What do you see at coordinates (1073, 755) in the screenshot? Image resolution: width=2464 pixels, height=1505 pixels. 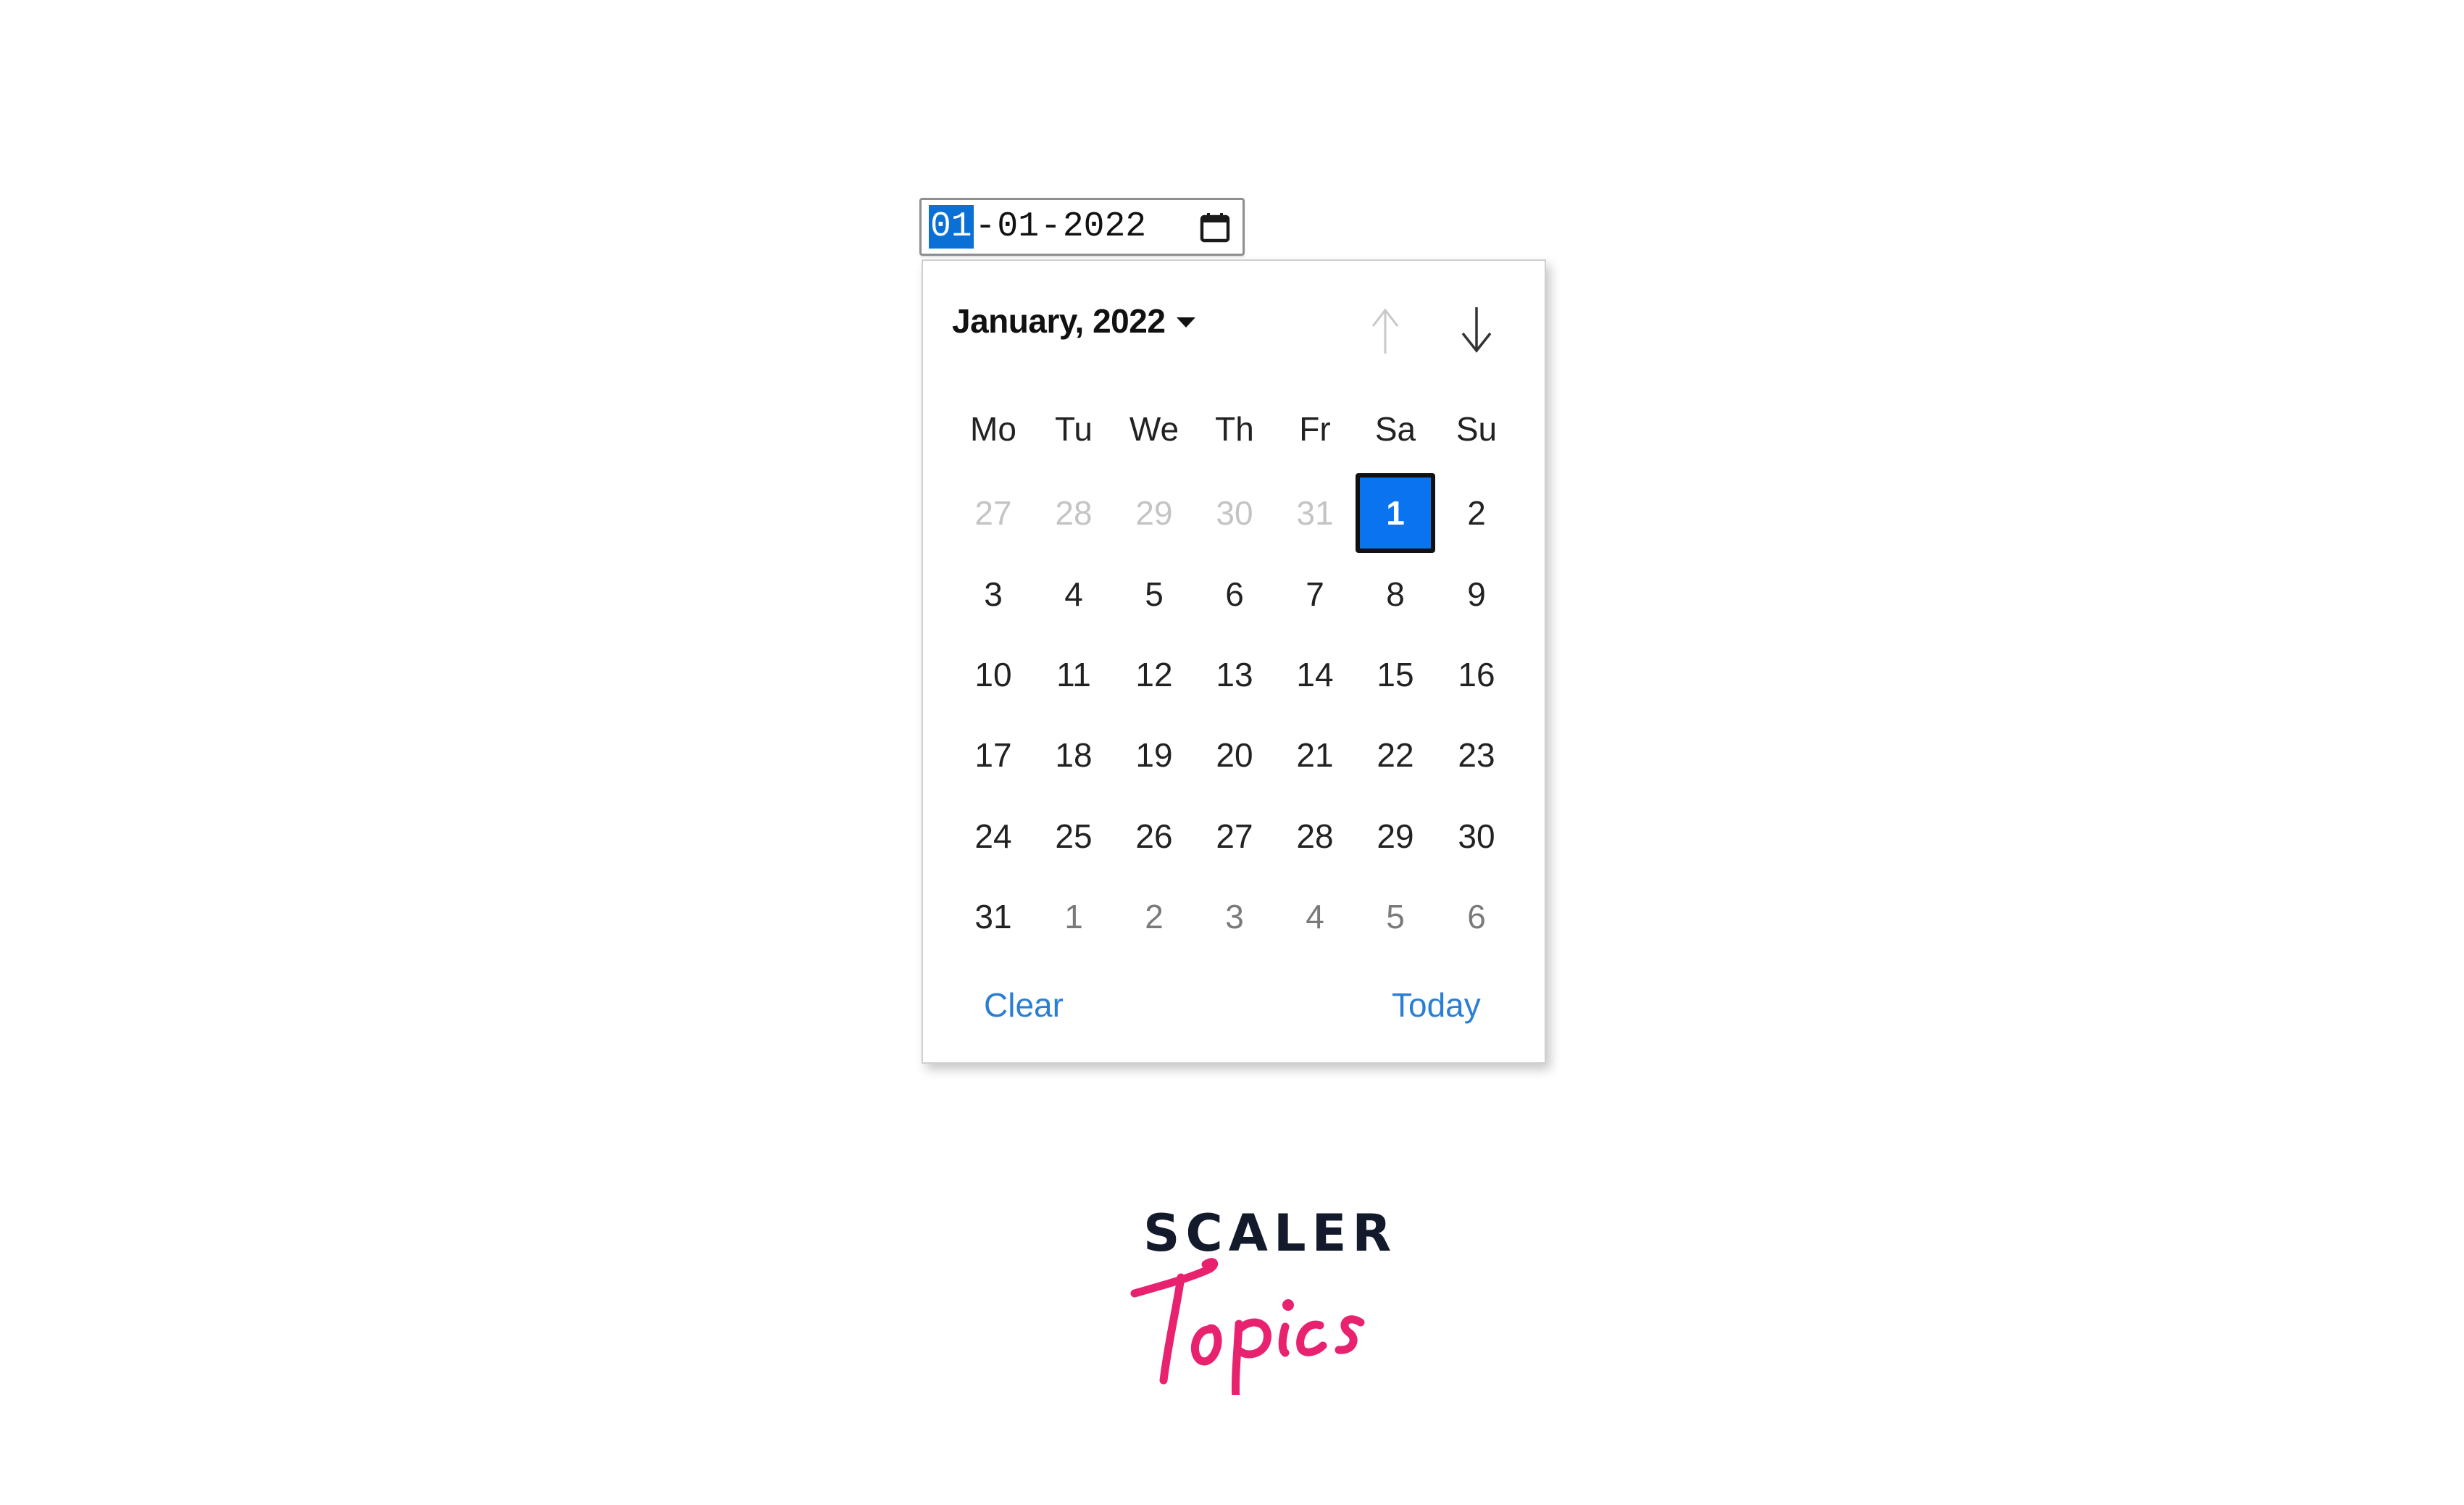 I see `day-cell: 18` at bounding box center [1073, 755].